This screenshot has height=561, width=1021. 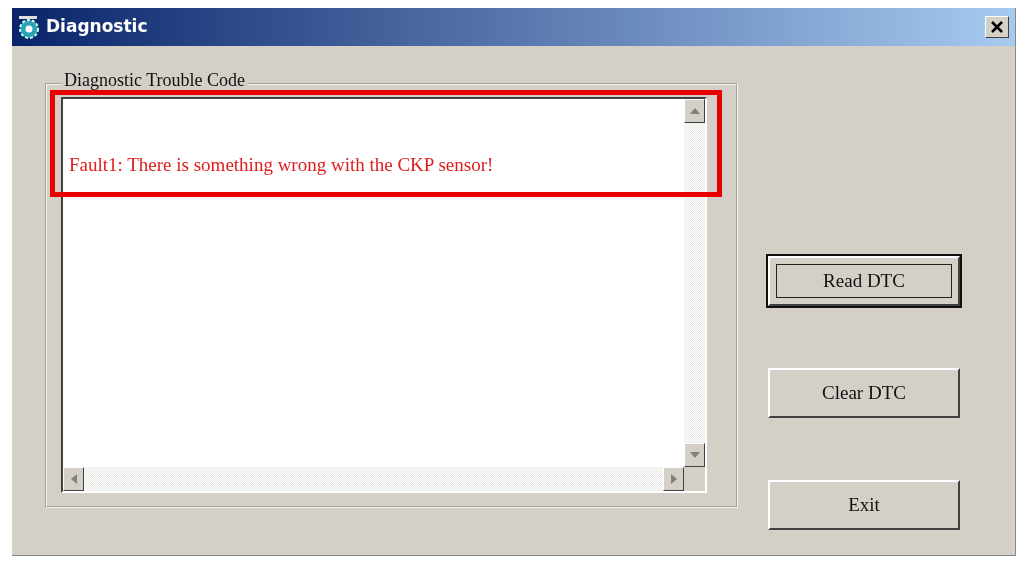 I want to click on close-button, so click(x=997, y=27).